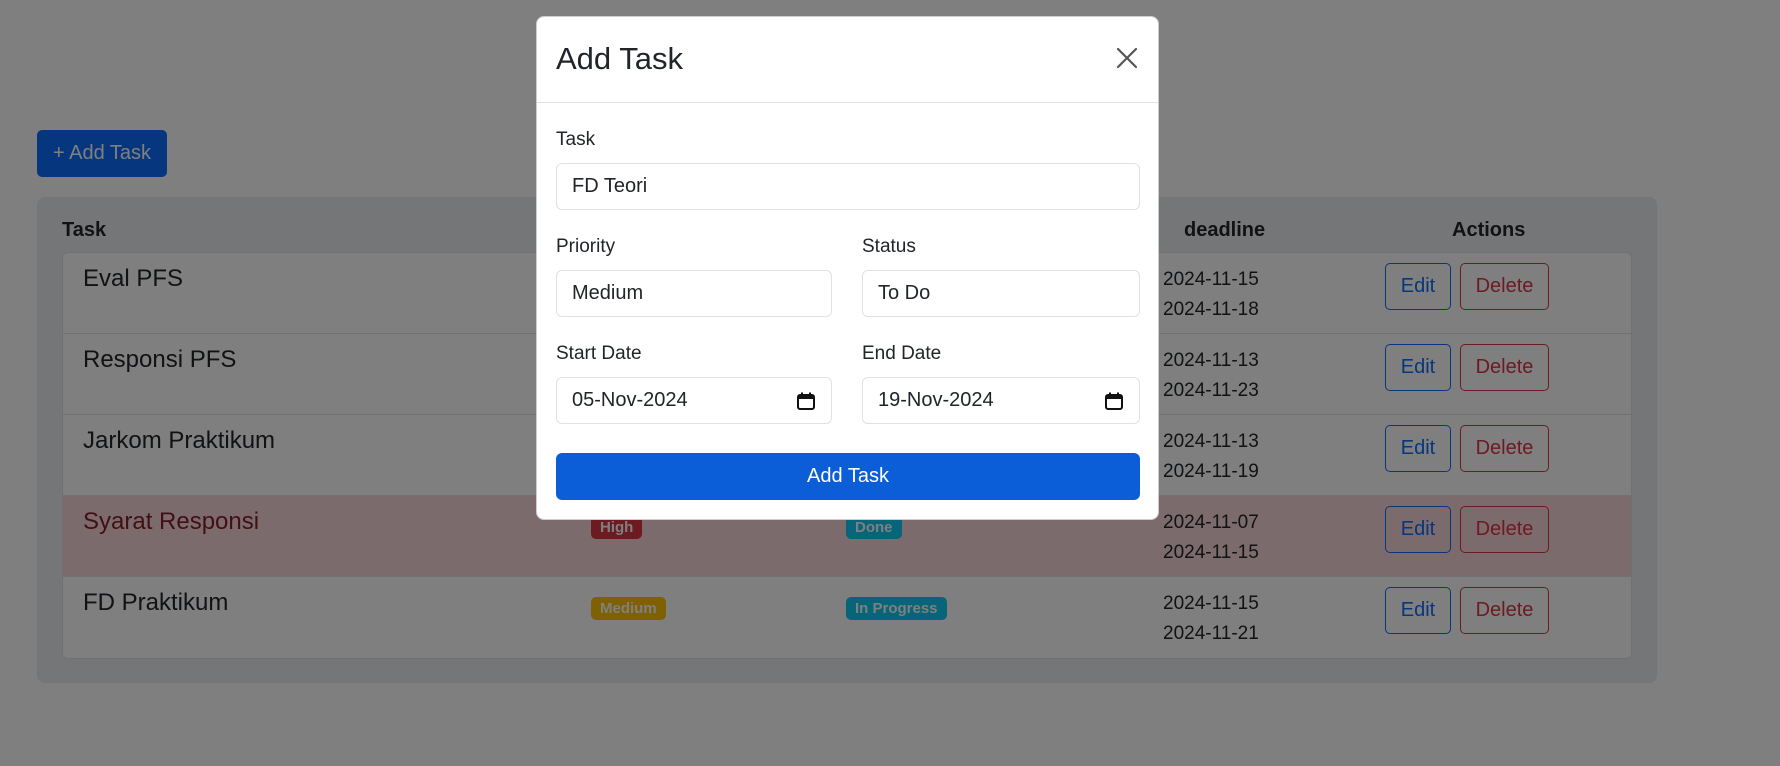 The height and width of the screenshot is (766, 1780). Describe the element at coordinates (608, 293) in the screenshot. I see `priority-input-value: Medium` at that location.